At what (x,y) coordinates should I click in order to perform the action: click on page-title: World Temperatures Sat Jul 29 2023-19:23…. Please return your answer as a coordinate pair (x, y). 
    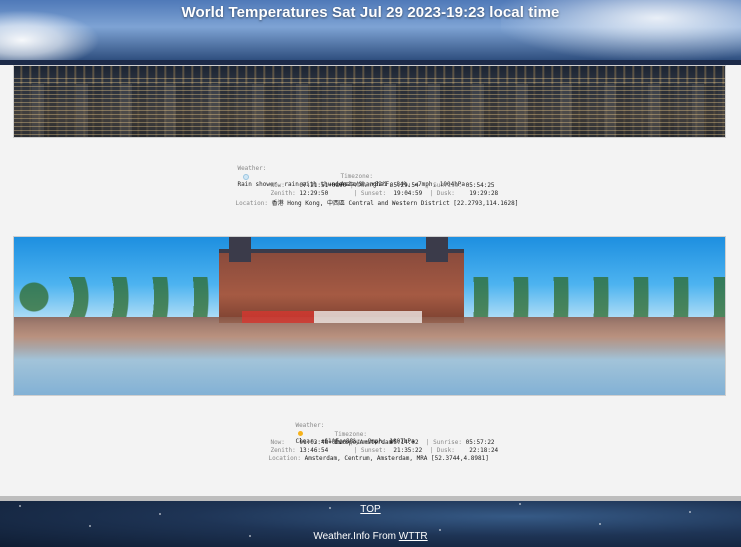
    Looking at the image, I should click on (370, 12).